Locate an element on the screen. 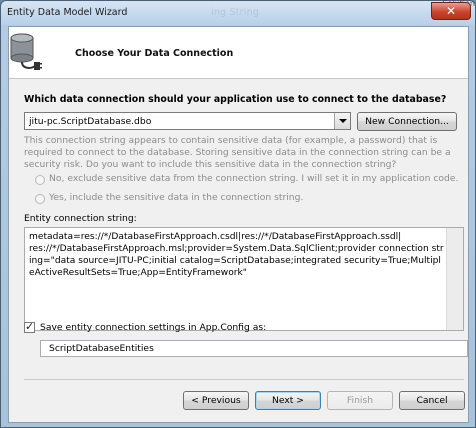 The height and width of the screenshot is (428, 476). entities-name-input: ScriptDatabaseEntities is located at coordinates (254, 348).